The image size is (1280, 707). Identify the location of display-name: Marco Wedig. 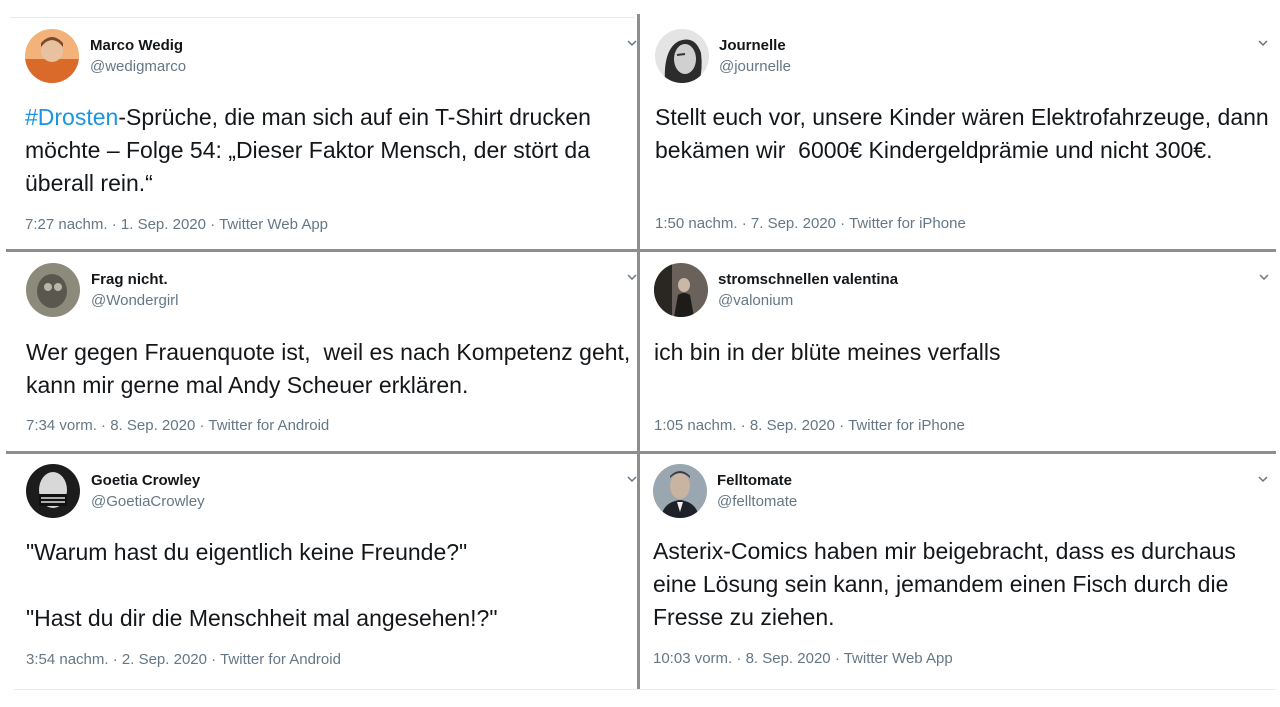
(136, 45).